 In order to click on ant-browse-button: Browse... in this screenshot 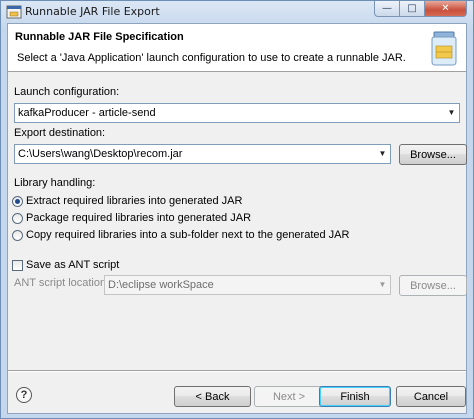, I will do `click(433, 285)`.